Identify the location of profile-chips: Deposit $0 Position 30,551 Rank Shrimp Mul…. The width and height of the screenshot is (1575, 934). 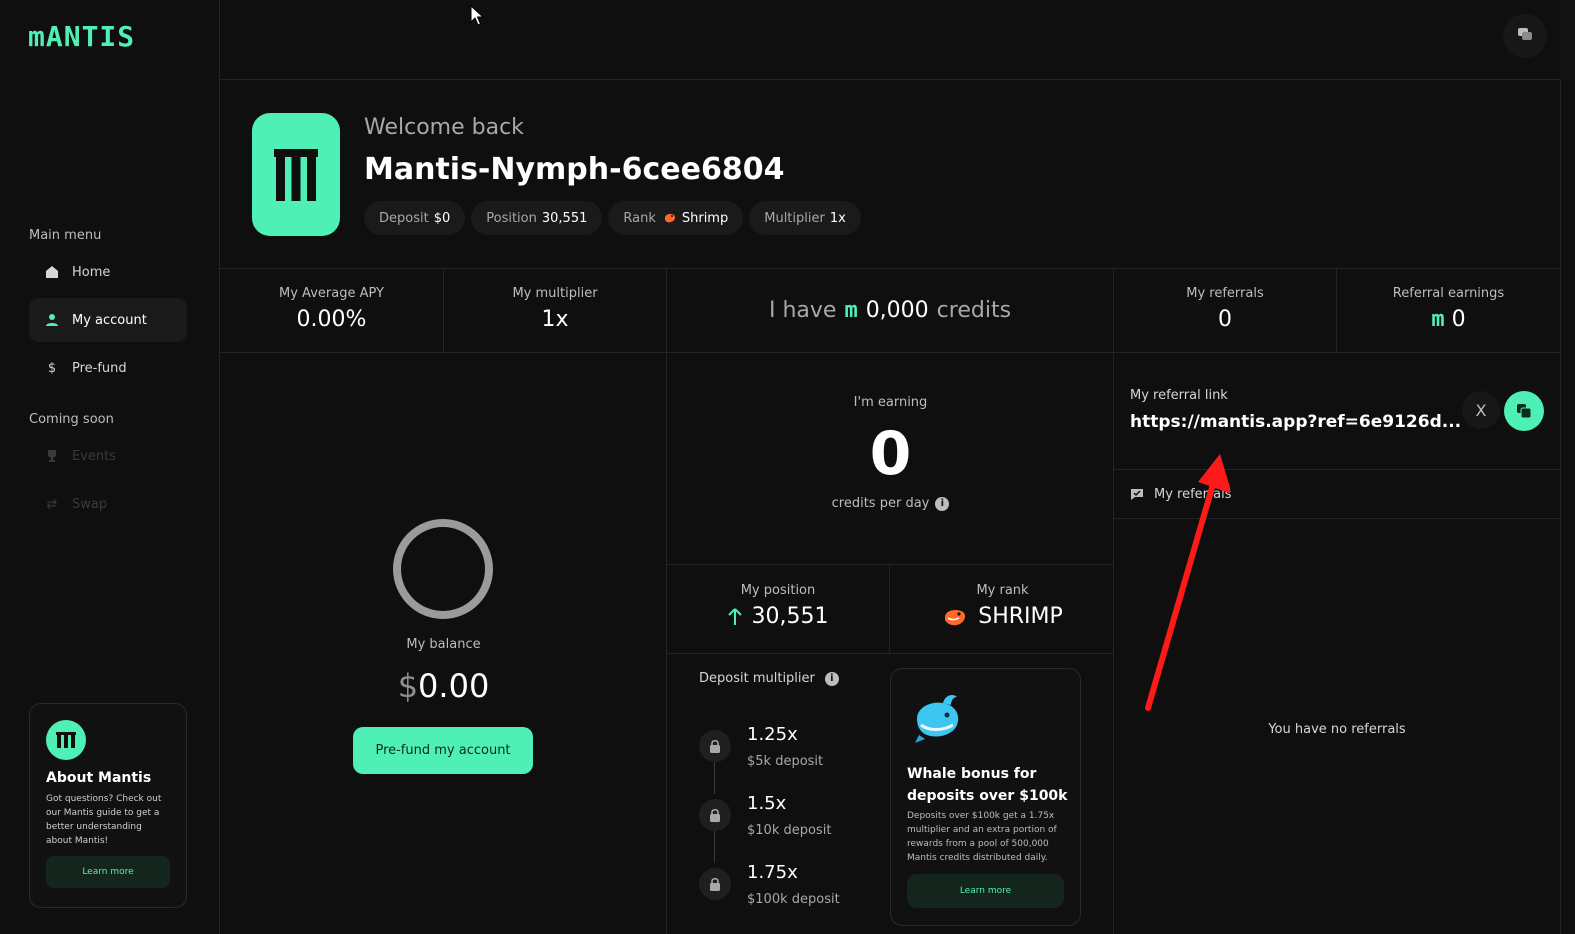
(612, 218).